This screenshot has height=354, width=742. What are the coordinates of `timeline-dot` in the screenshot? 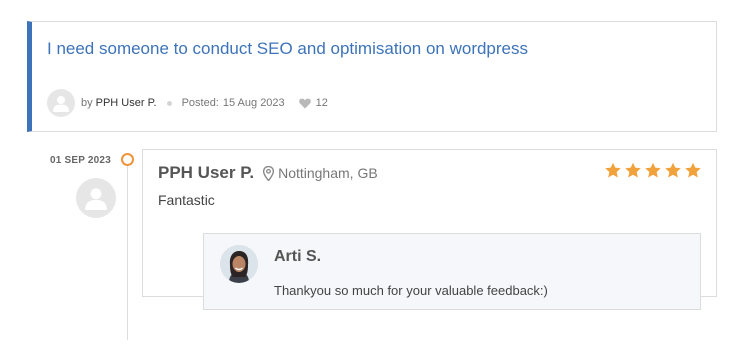 It's located at (127, 159).